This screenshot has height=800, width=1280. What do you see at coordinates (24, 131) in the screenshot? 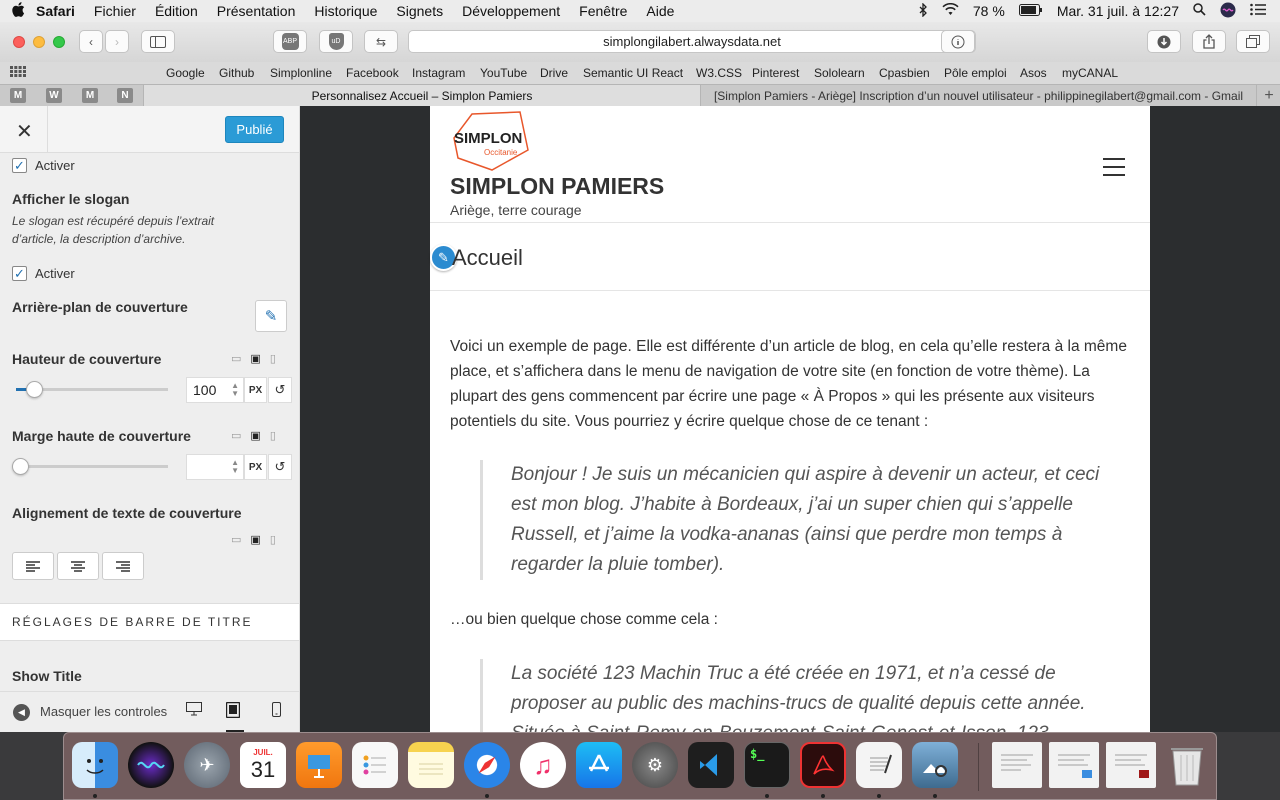
I see `close-customizer-button: ✕` at bounding box center [24, 131].